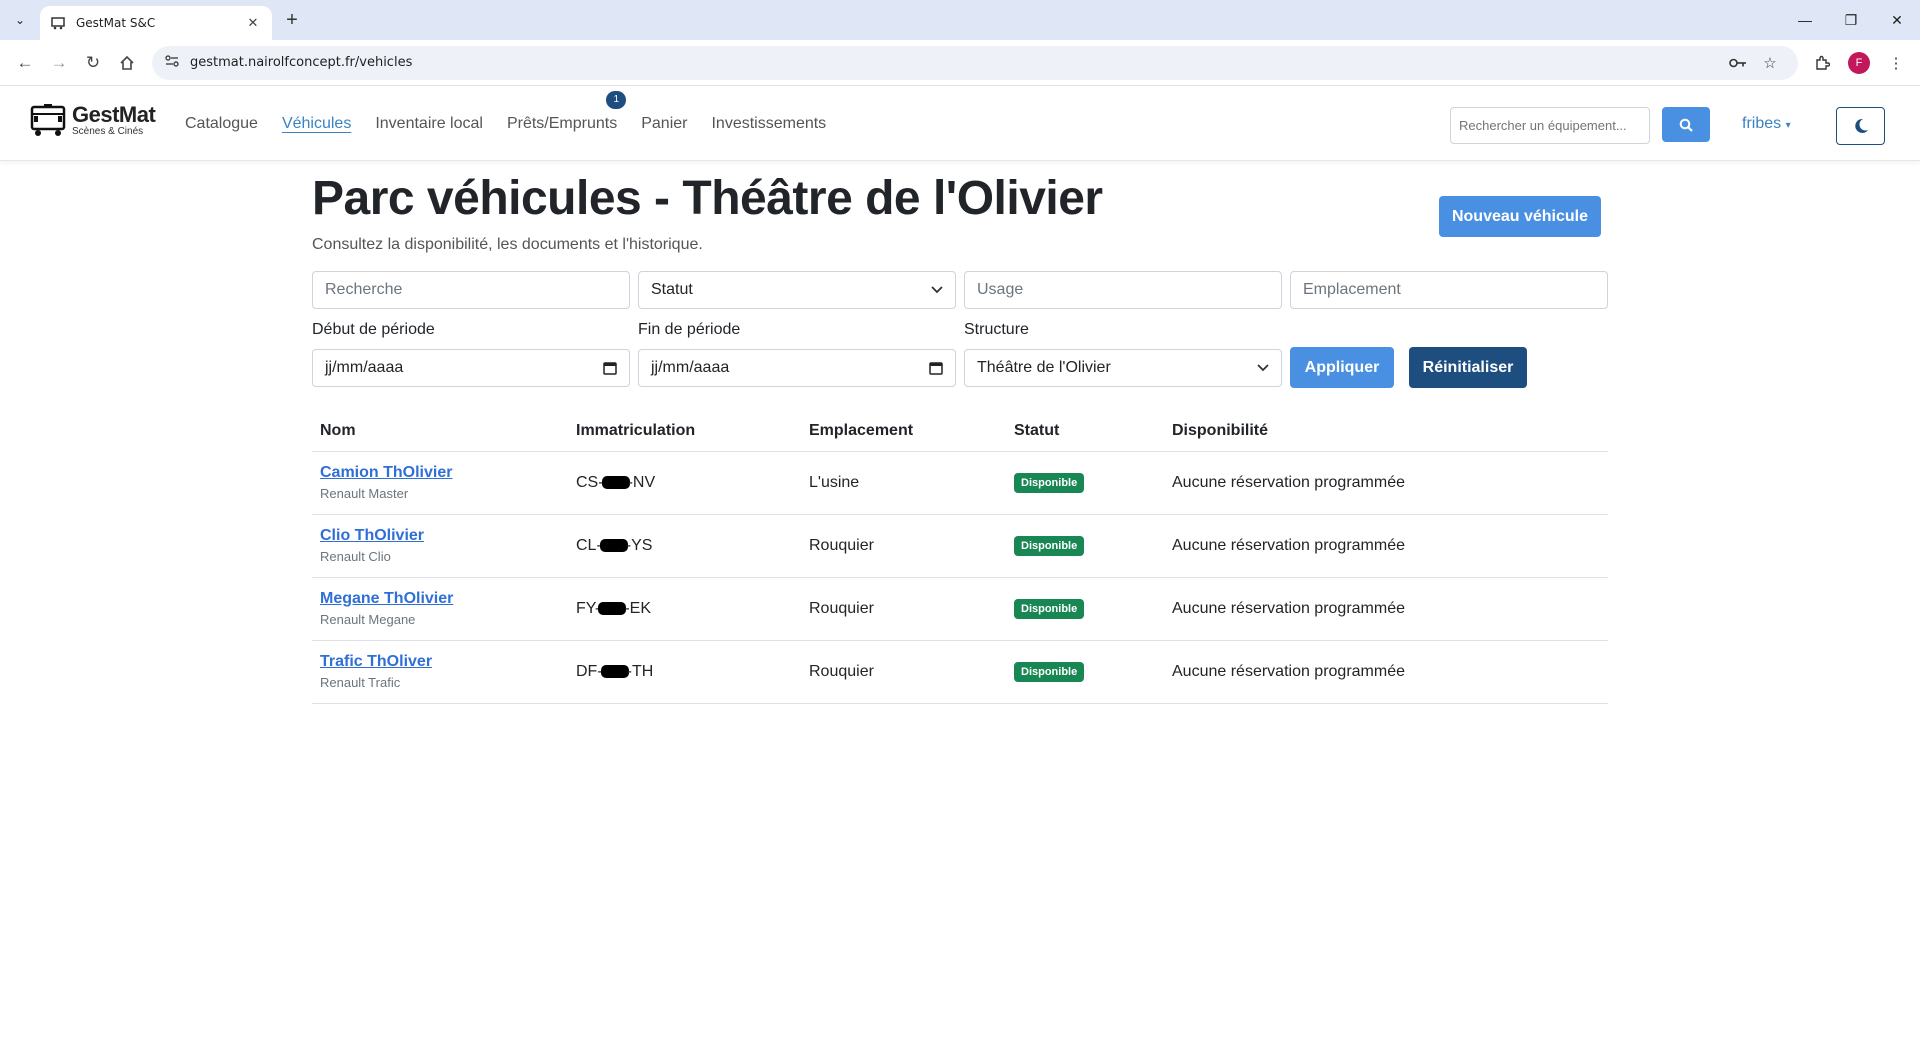 The height and width of the screenshot is (1040, 1920). I want to click on nav-prets-emprunts-label: Prêts/Emprunts, so click(562, 123).